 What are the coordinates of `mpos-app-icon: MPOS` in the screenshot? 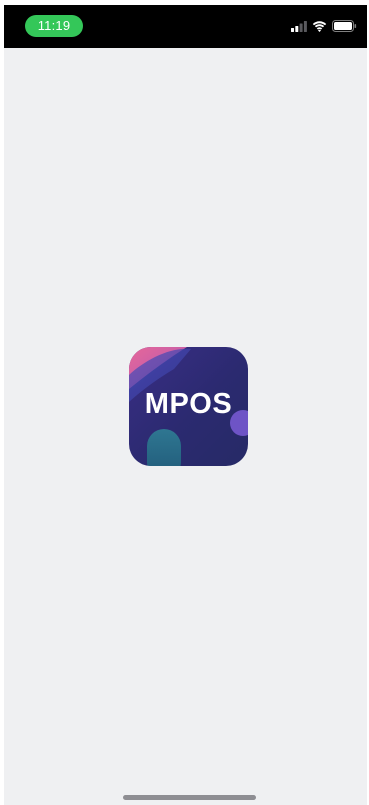 It's located at (188, 406).